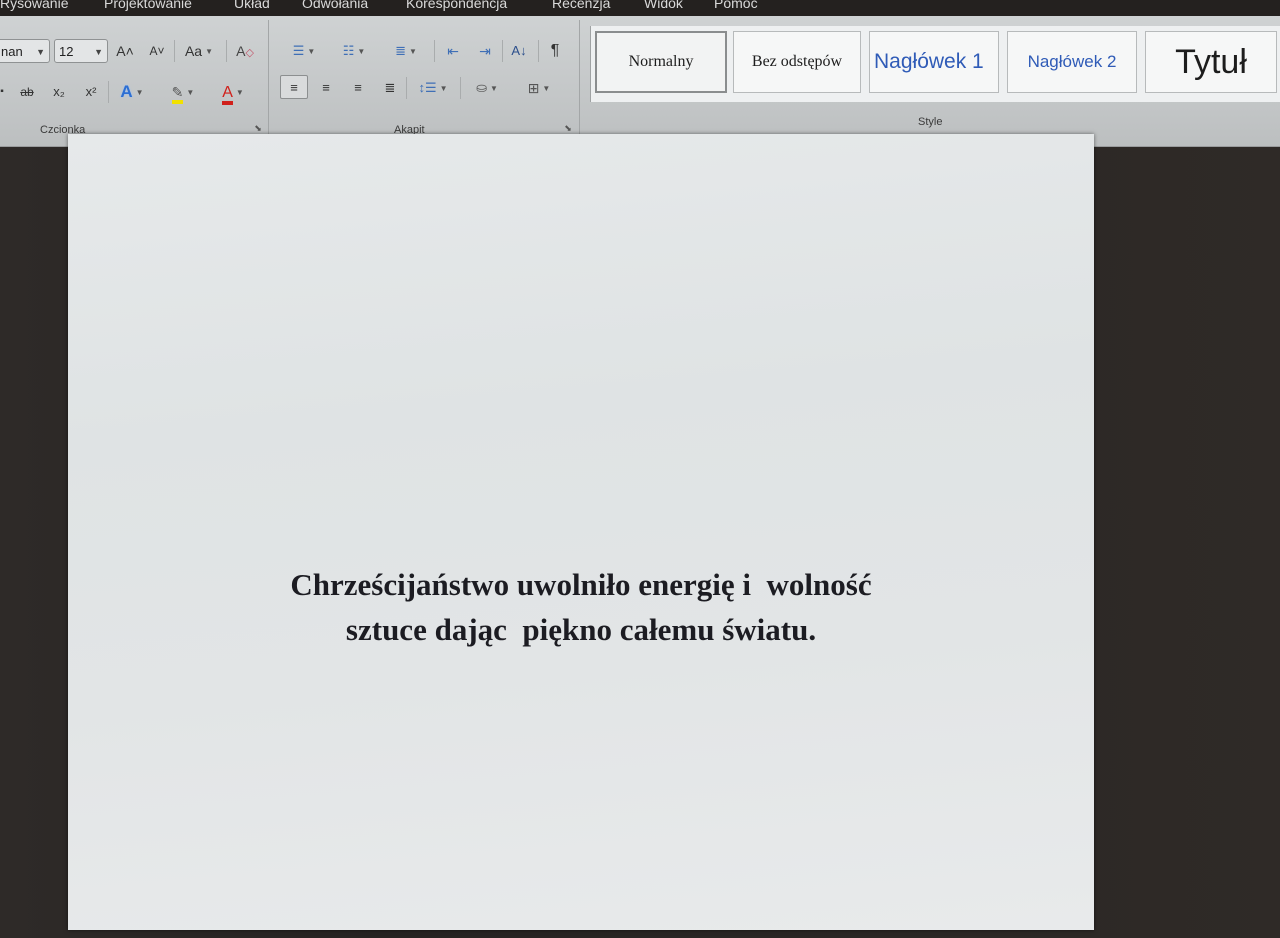 Image resolution: width=1280 pixels, height=938 pixels. What do you see at coordinates (125, 51) in the screenshot?
I see `grow-font-button: A˄` at bounding box center [125, 51].